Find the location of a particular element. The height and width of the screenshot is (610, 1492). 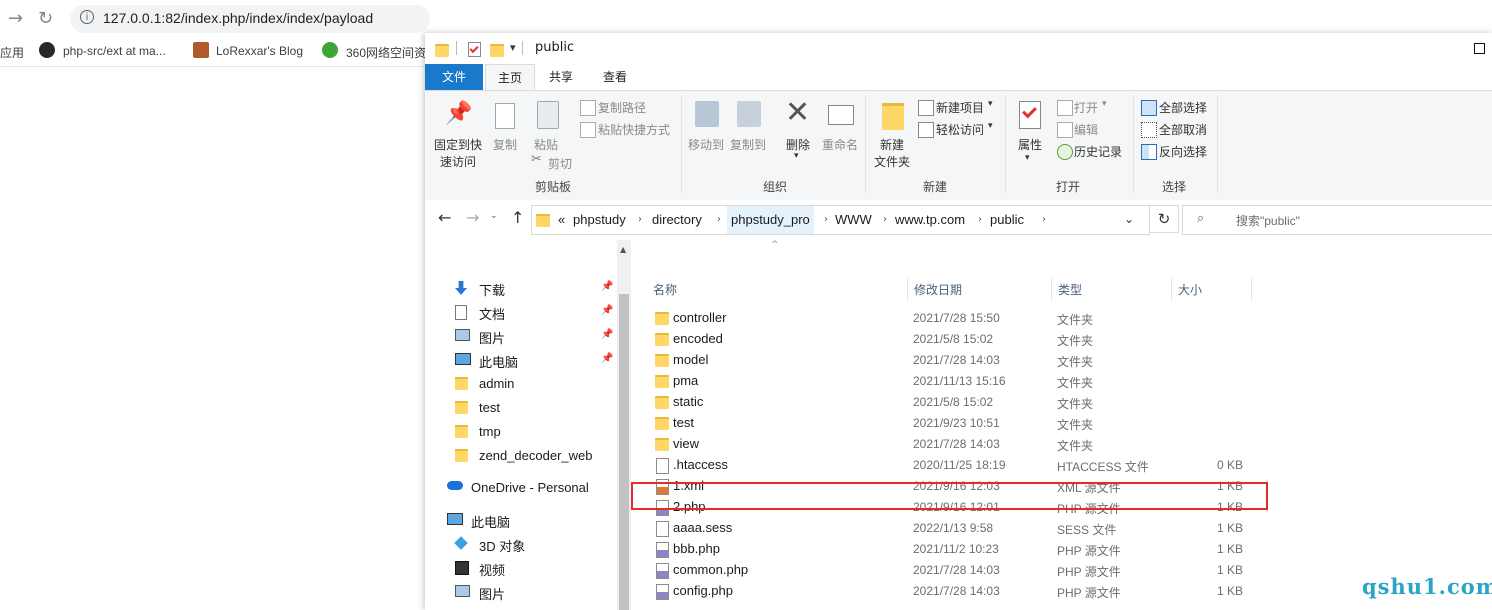

search-box: ⌕ 搜索"public" is located at coordinates (1337, 220).